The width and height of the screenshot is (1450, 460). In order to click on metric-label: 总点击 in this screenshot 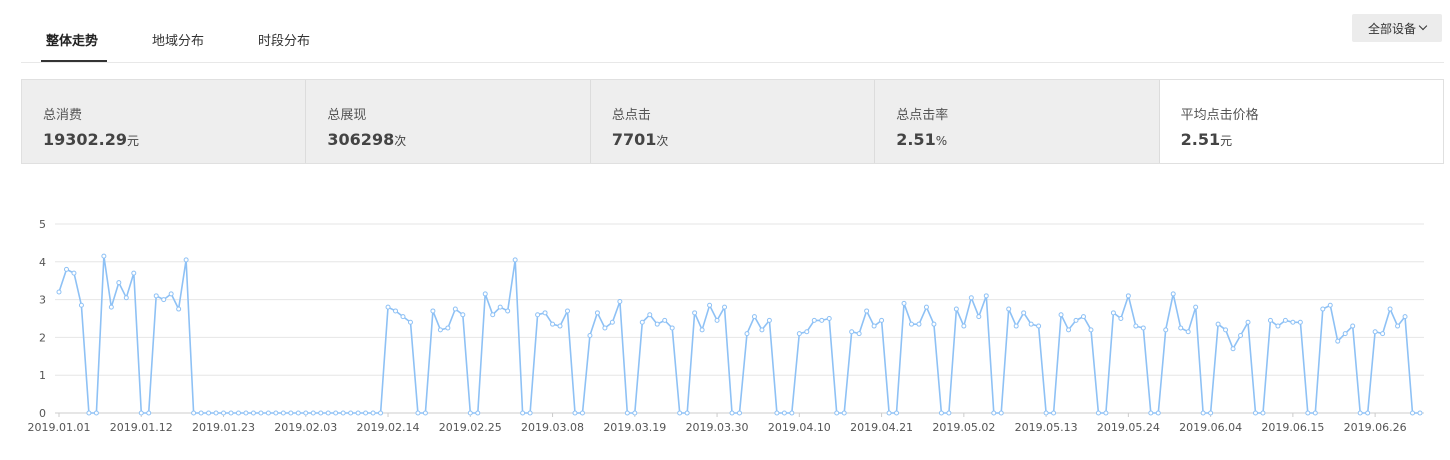, I will do `click(631, 115)`.